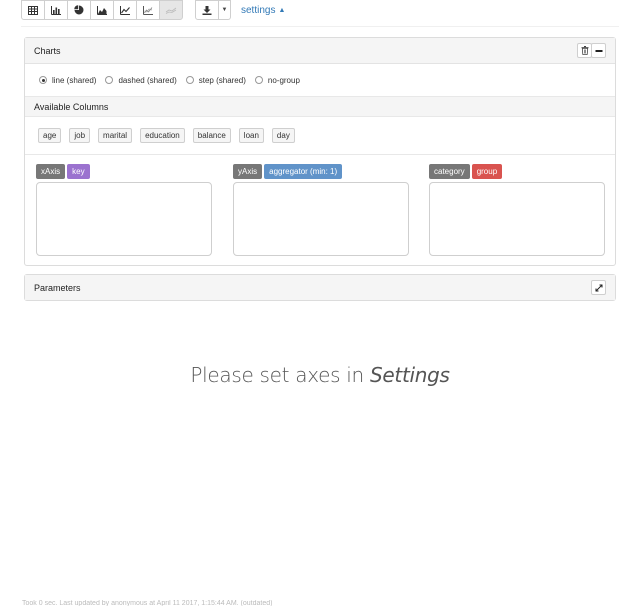  I want to click on download-dropdown-toggle: ▼, so click(225, 10).